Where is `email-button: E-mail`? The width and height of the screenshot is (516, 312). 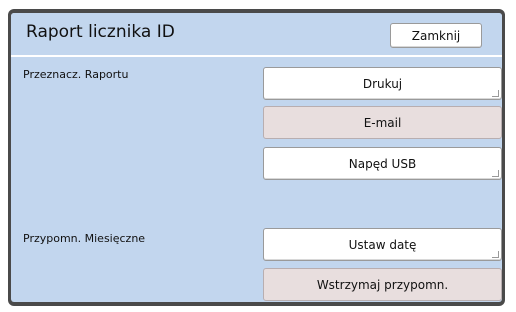 email-button: E-mail is located at coordinates (382, 122).